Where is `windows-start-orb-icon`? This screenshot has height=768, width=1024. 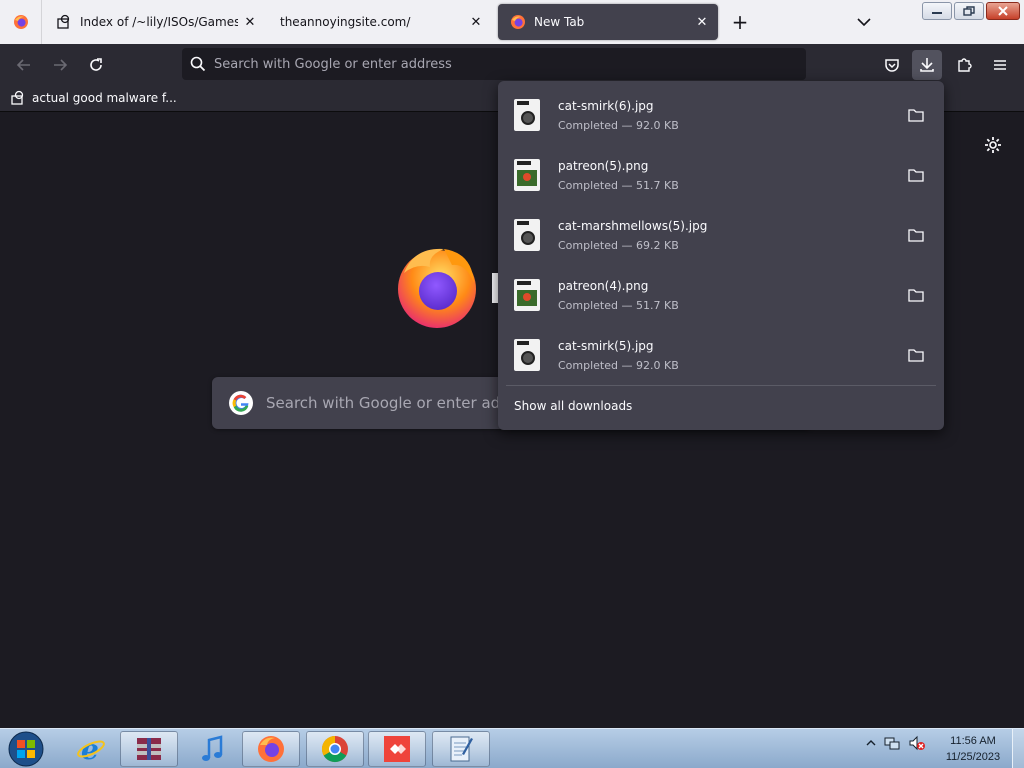
windows-start-orb-icon is located at coordinates (26, 749).